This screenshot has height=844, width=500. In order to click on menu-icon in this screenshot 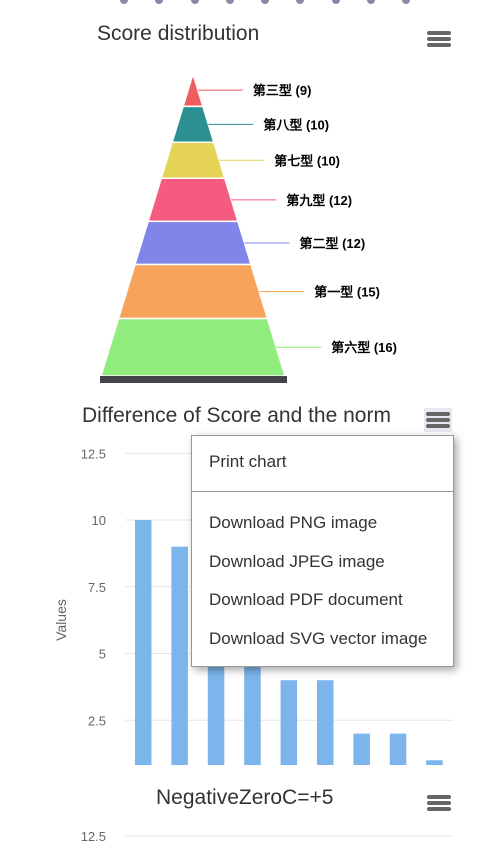, I will do `click(439, 804)`.